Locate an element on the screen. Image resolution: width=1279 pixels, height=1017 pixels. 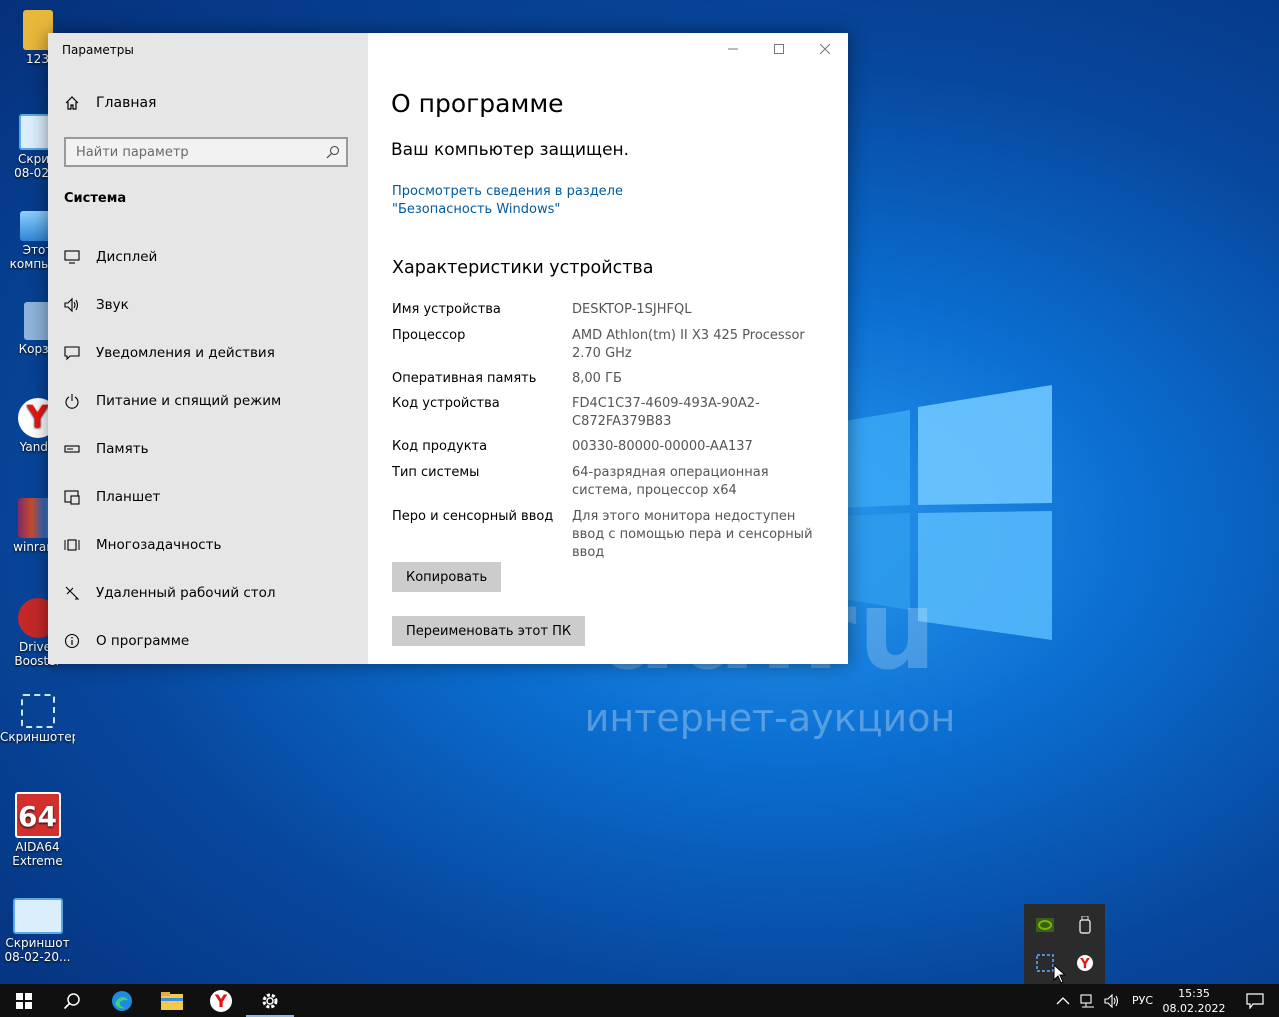
yandex-icon: Y is located at coordinates (1085, 963).